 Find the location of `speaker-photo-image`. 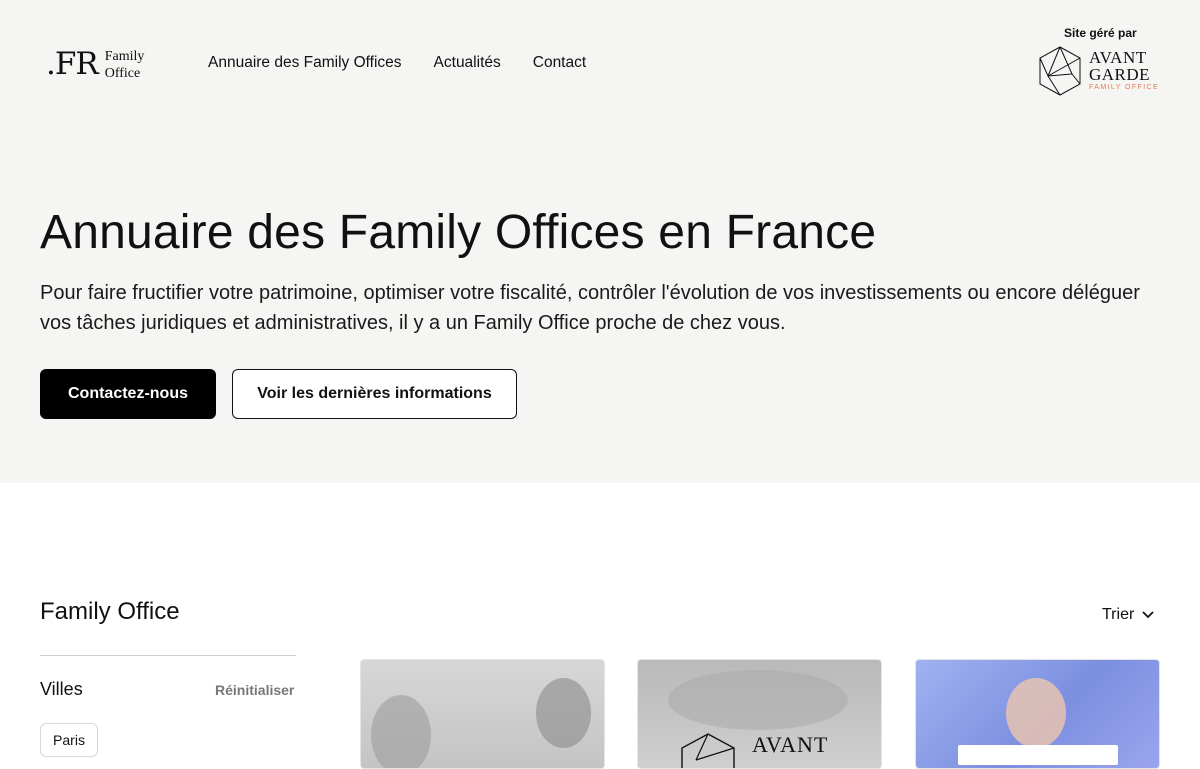

speaker-photo-image is located at coordinates (1036, 713).